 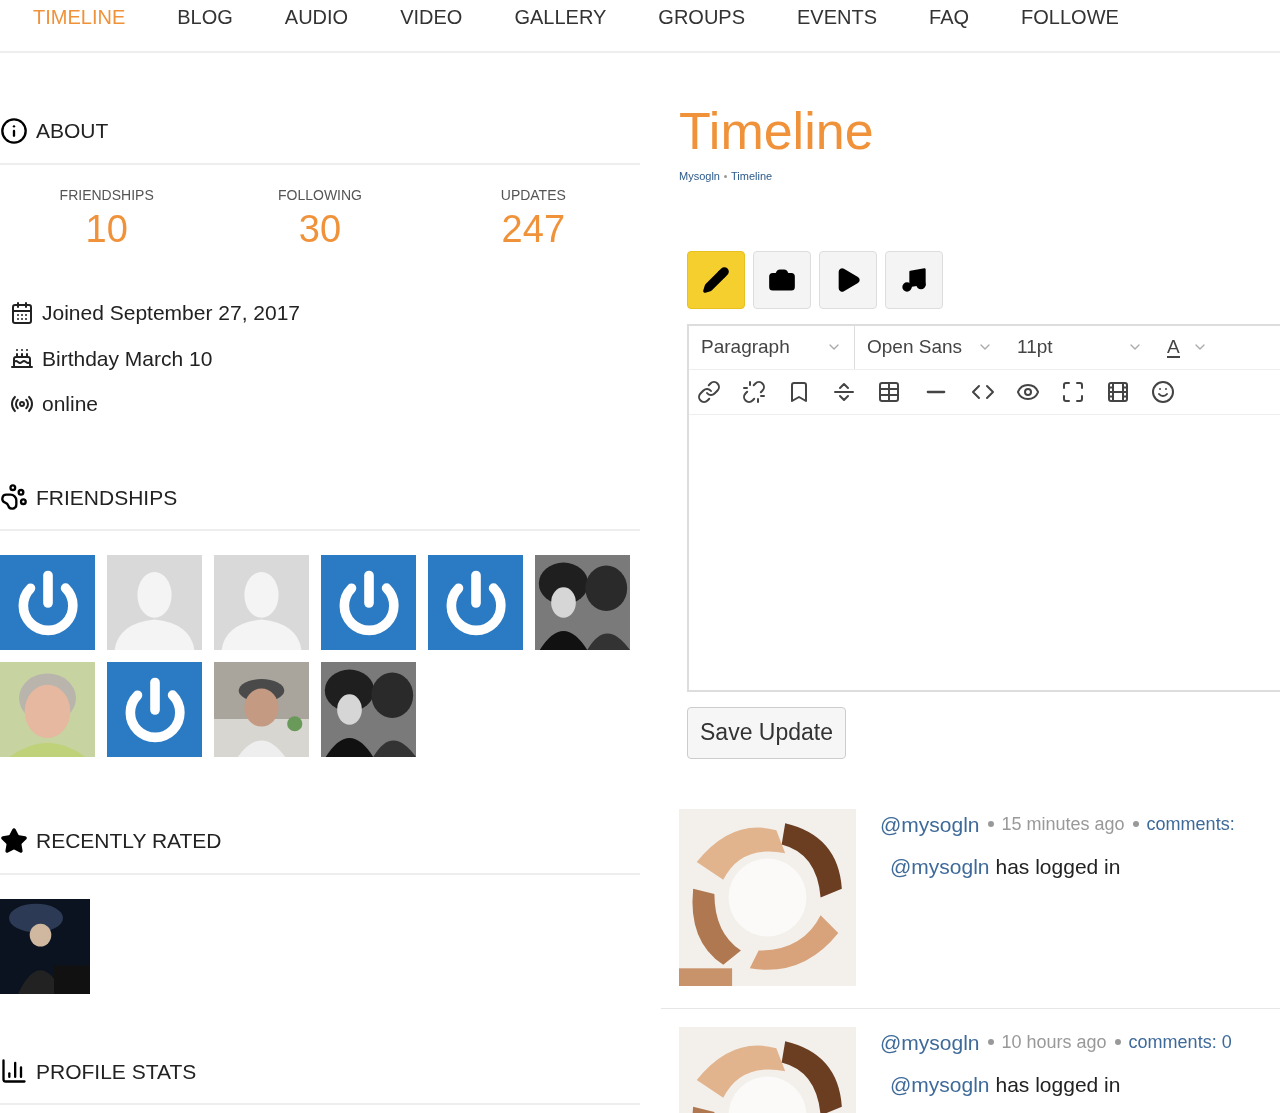 What do you see at coordinates (1173, 347) in the screenshot?
I see `text-color-button: A` at bounding box center [1173, 347].